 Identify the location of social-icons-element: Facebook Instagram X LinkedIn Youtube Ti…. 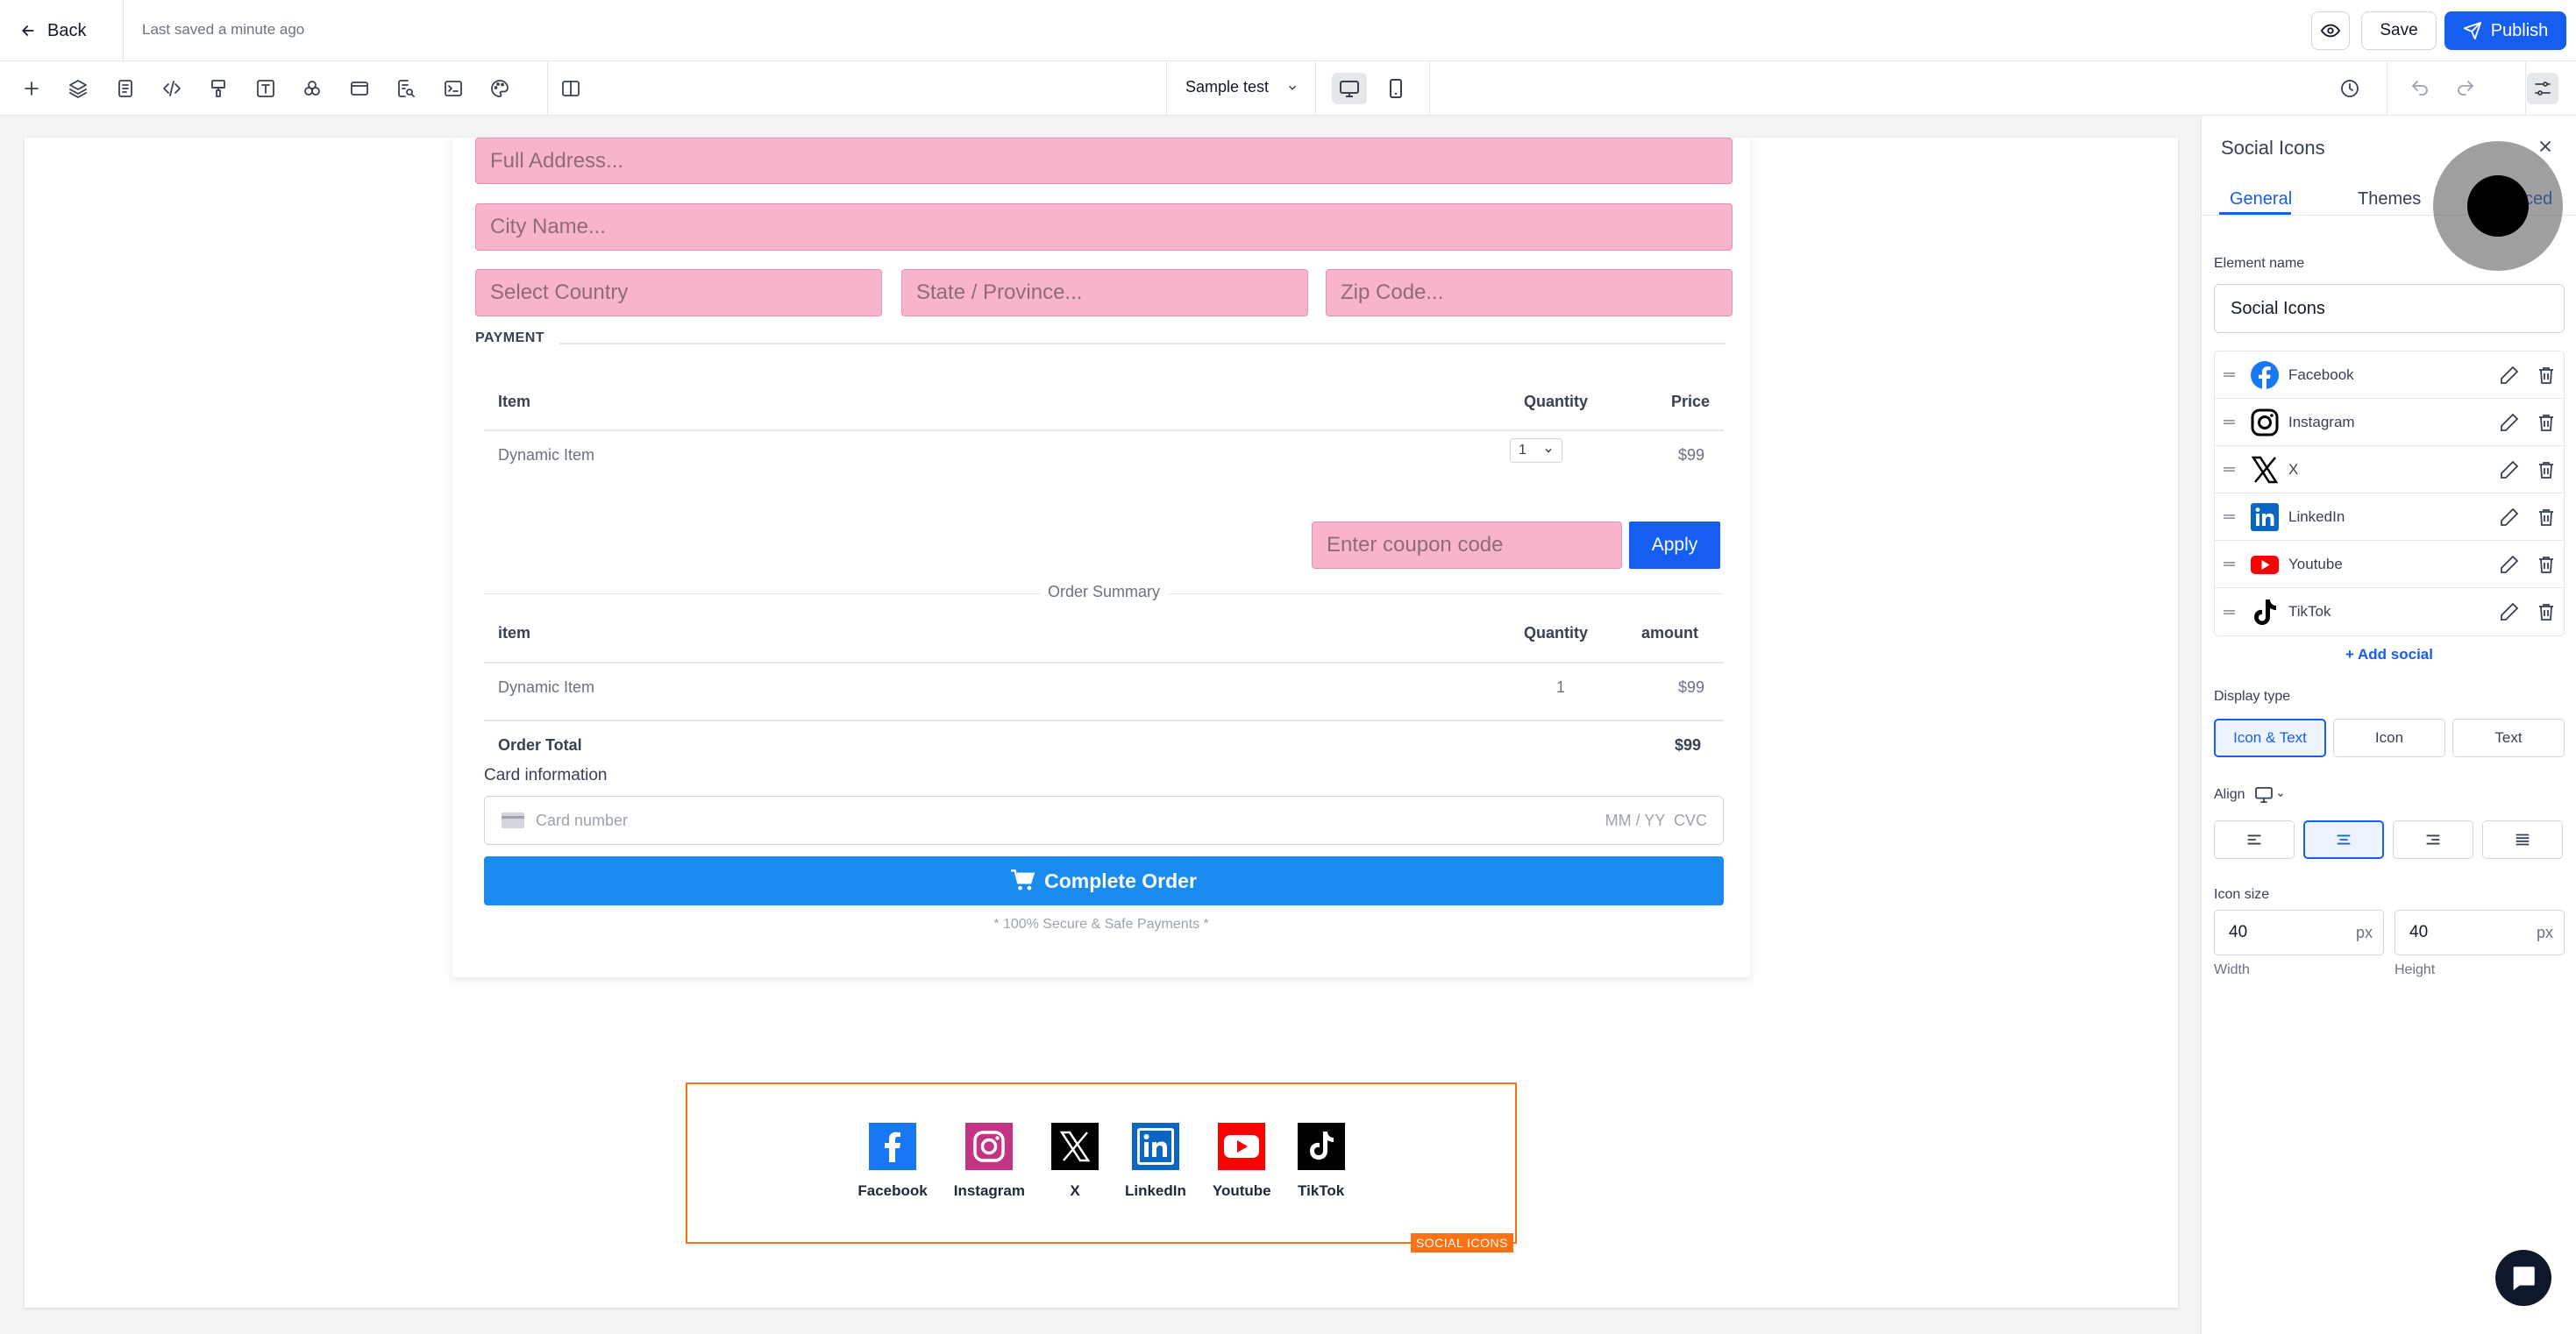
(1101, 1167).